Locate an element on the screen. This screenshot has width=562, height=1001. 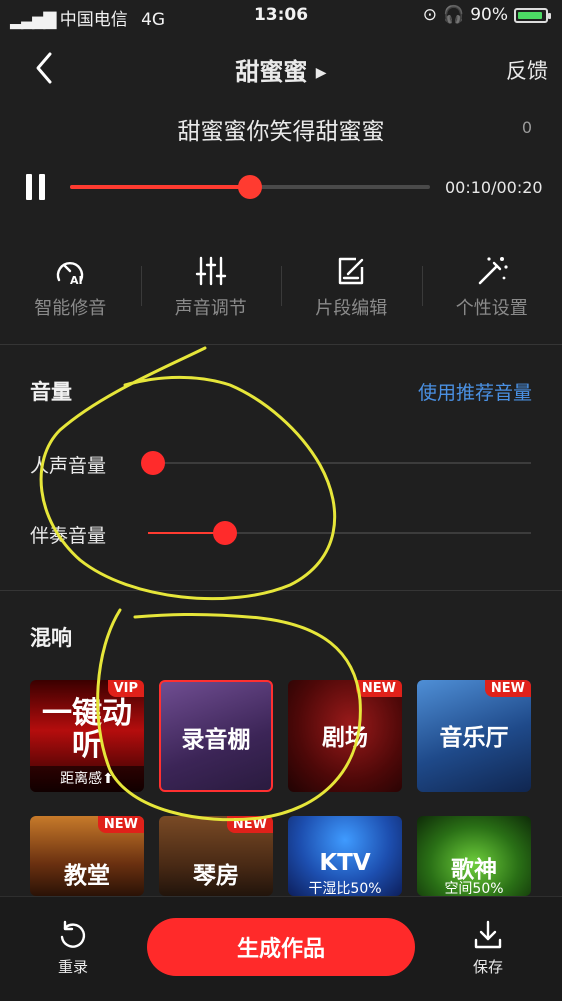
reverb-preset-theater: NEW 剧场 is located at coordinates (345, 736).